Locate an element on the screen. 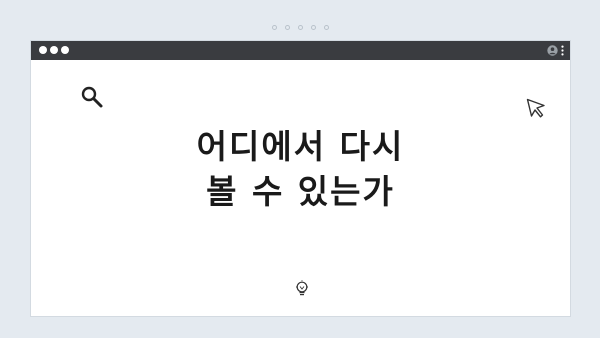 The height and width of the screenshot is (338, 600). window-titlebar is located at coordinates (300, 50).